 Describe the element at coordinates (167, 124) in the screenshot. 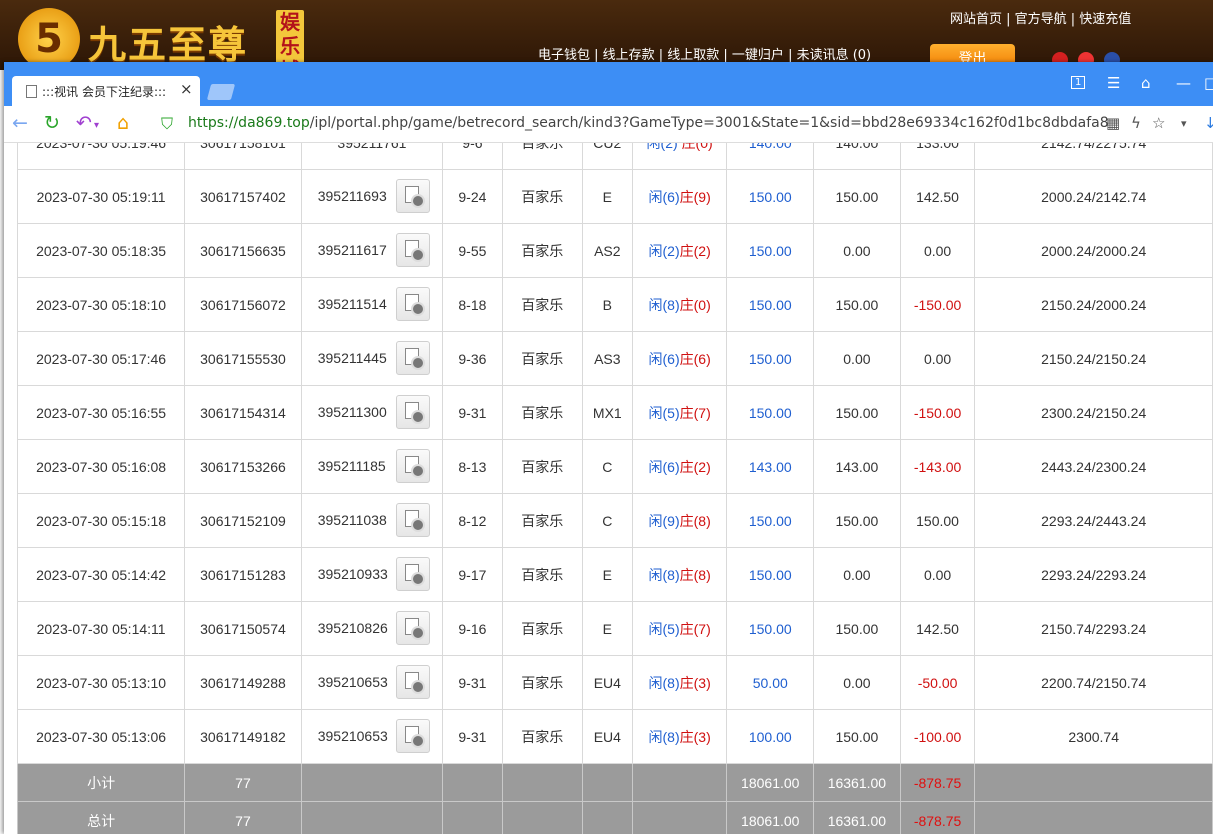

I see `secure-shield-icon: ⛉` at that location.